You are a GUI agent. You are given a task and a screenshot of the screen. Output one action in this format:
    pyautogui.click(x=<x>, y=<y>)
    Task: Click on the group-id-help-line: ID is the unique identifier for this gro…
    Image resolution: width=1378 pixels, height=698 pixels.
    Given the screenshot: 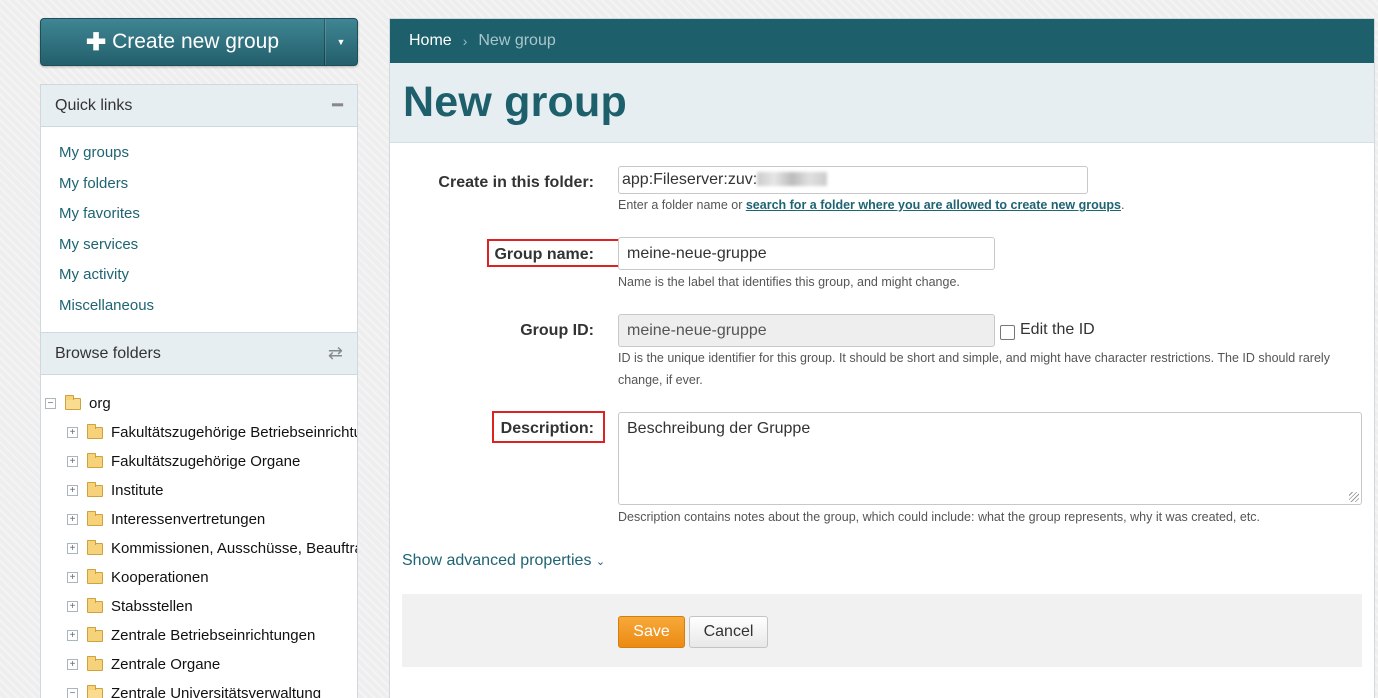 What is the action you would take?
    pyautogui.click(x=974, y=358)
    